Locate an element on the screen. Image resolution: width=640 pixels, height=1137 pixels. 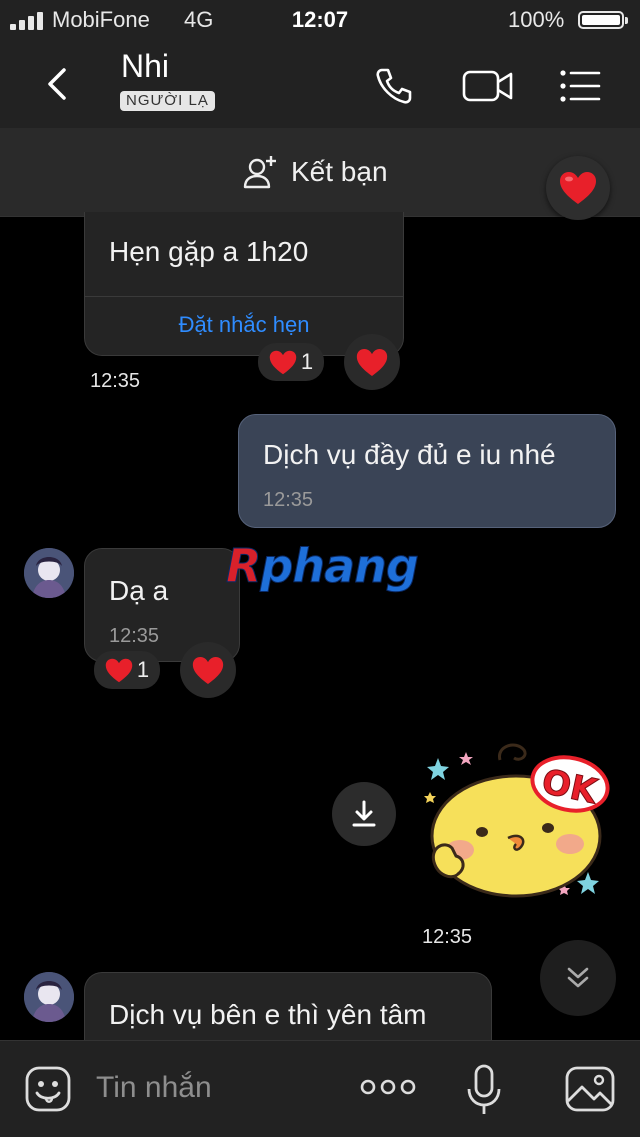
message-input: Tin nhắn is located at coordinates (154, 1088).